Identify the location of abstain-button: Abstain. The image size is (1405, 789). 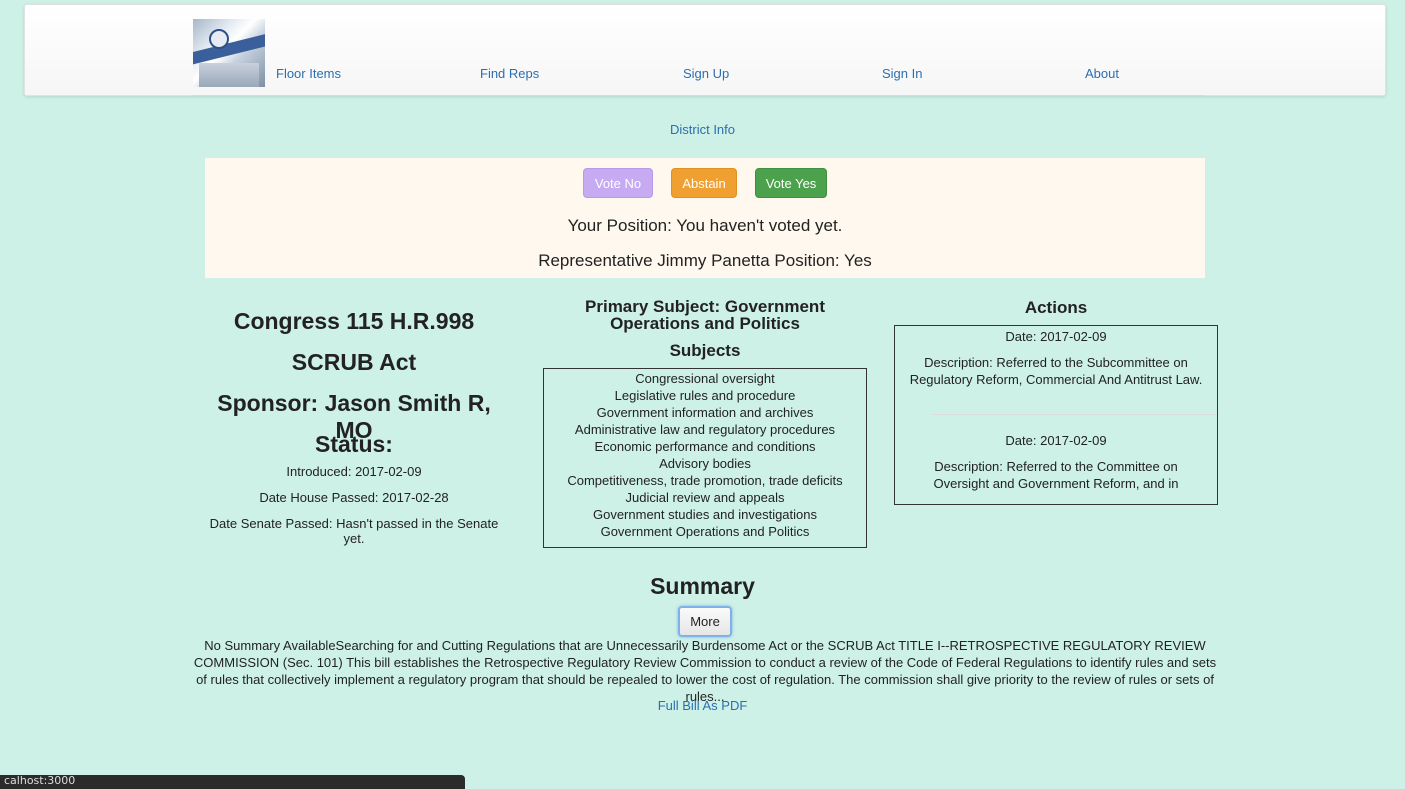
(704, 183).